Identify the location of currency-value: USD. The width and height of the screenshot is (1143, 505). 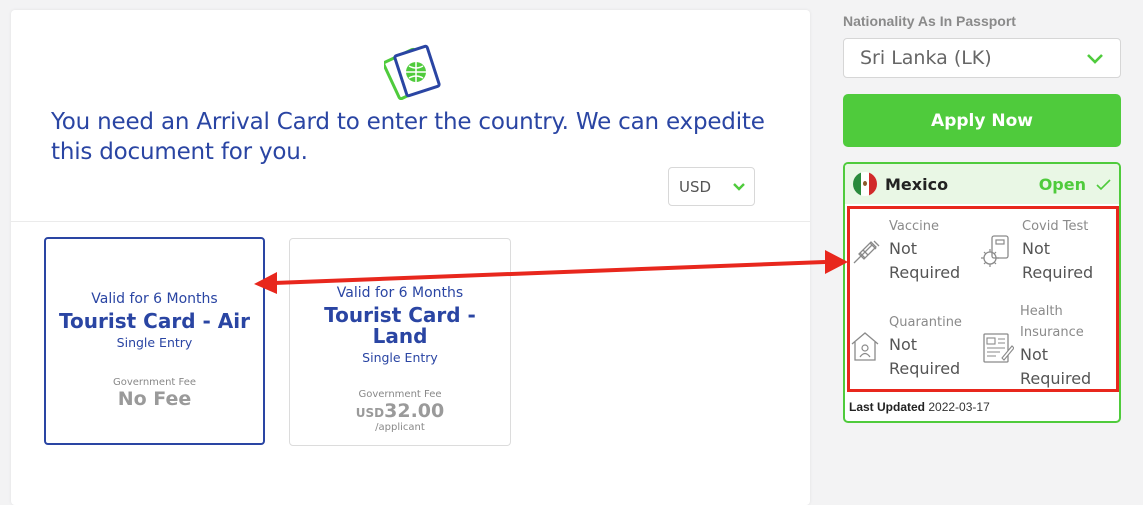
(695, 186).